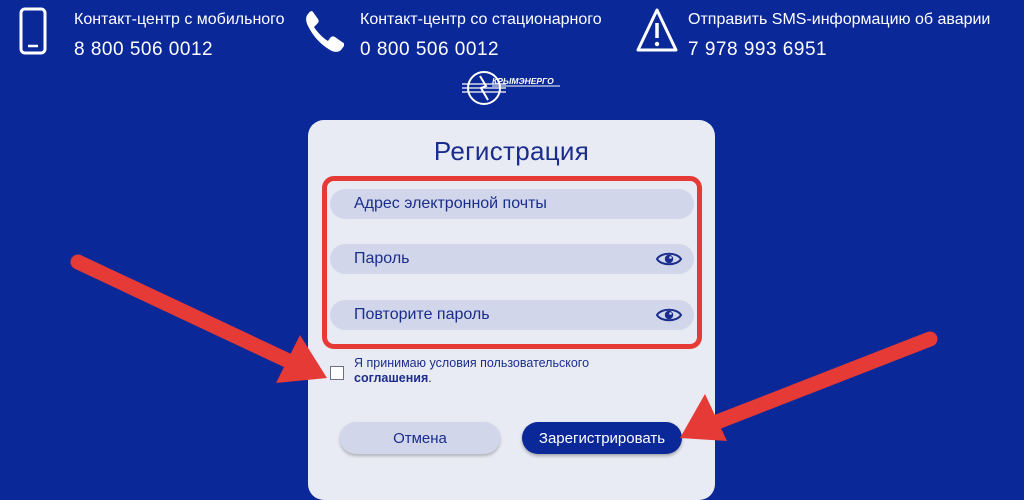 Image resolution: width=1024 pixels, height=500 pixels. I want to click on email-input, so click(517, 204).